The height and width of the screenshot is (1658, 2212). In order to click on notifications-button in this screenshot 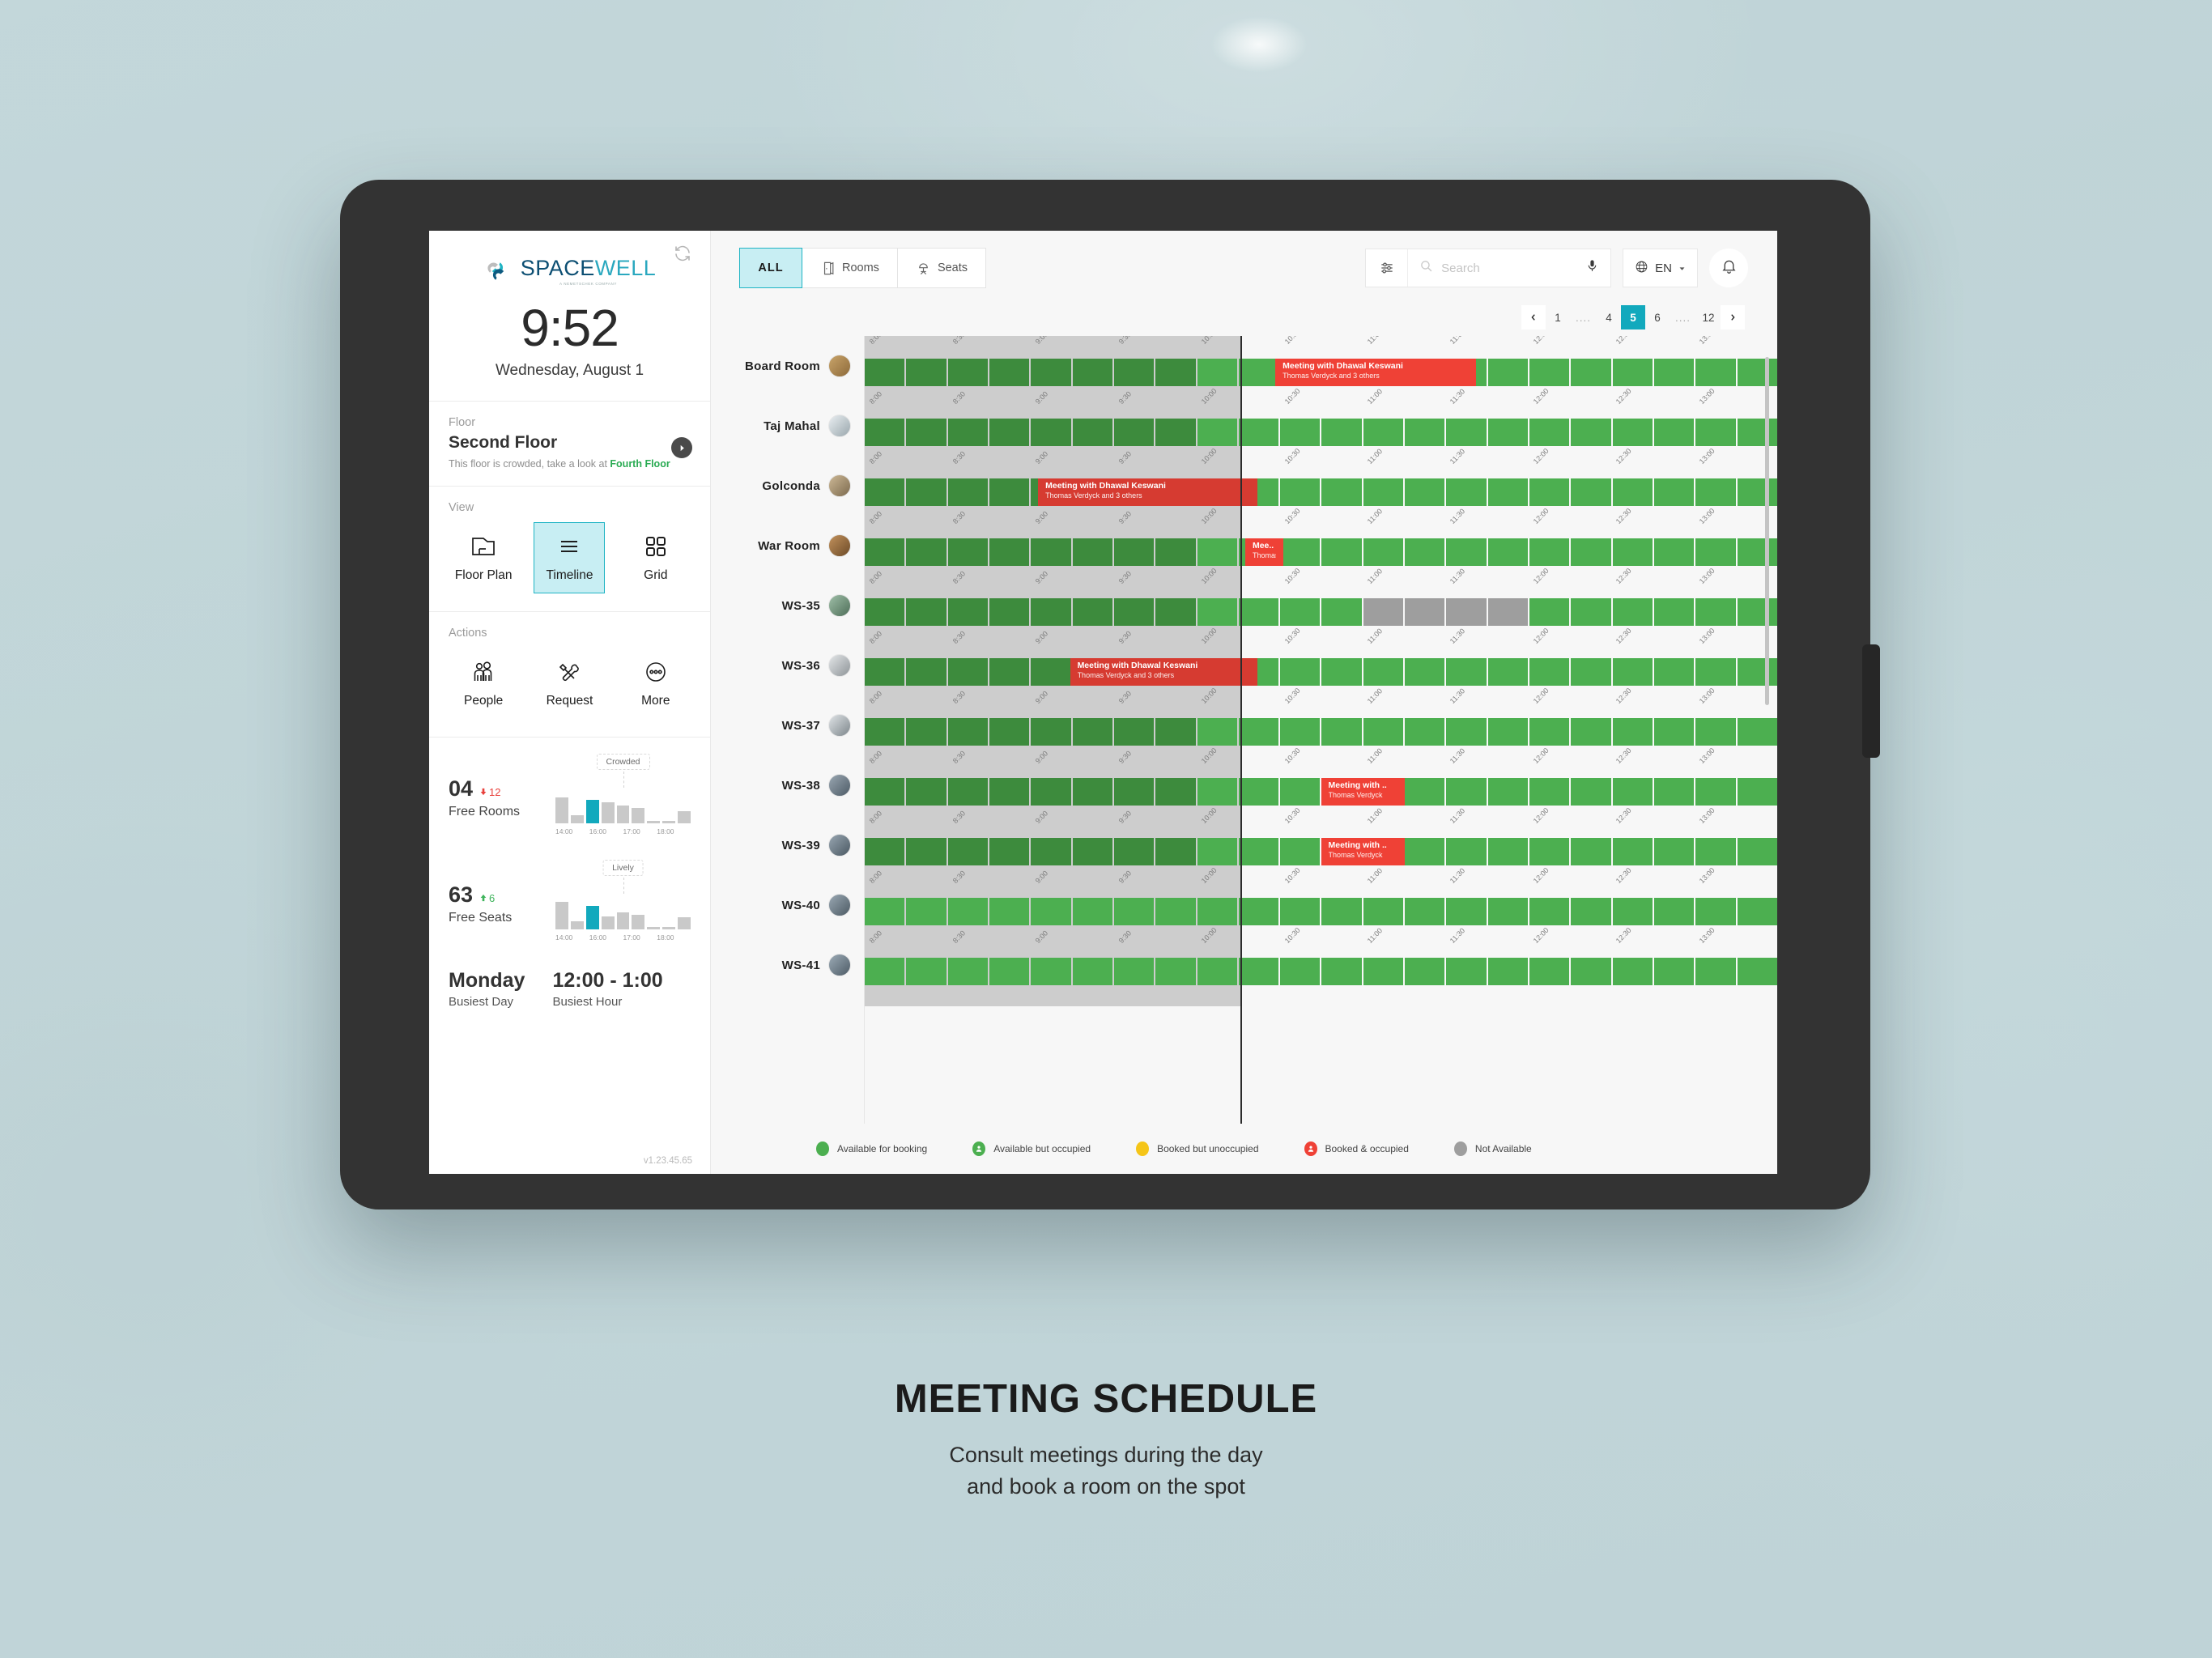, I will do `click(1729, 268)`.